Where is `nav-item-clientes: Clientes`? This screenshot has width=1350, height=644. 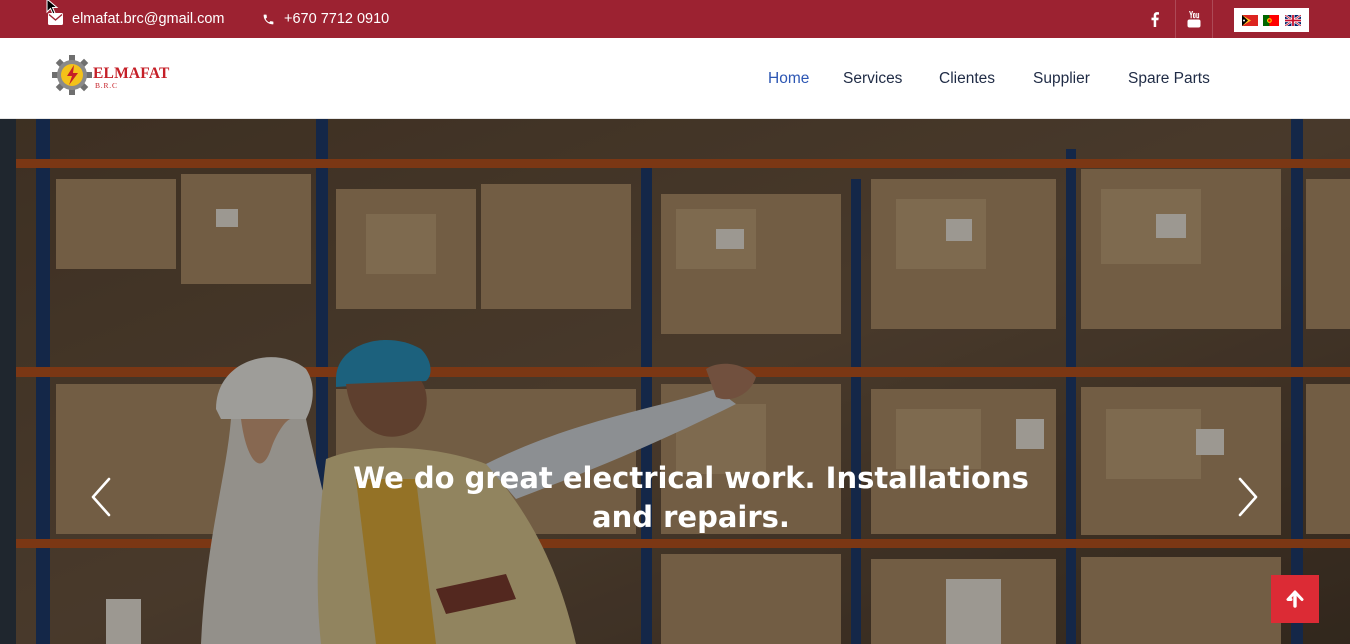 nav-item-clientes: Clientes is located at coordinates (967, 79).